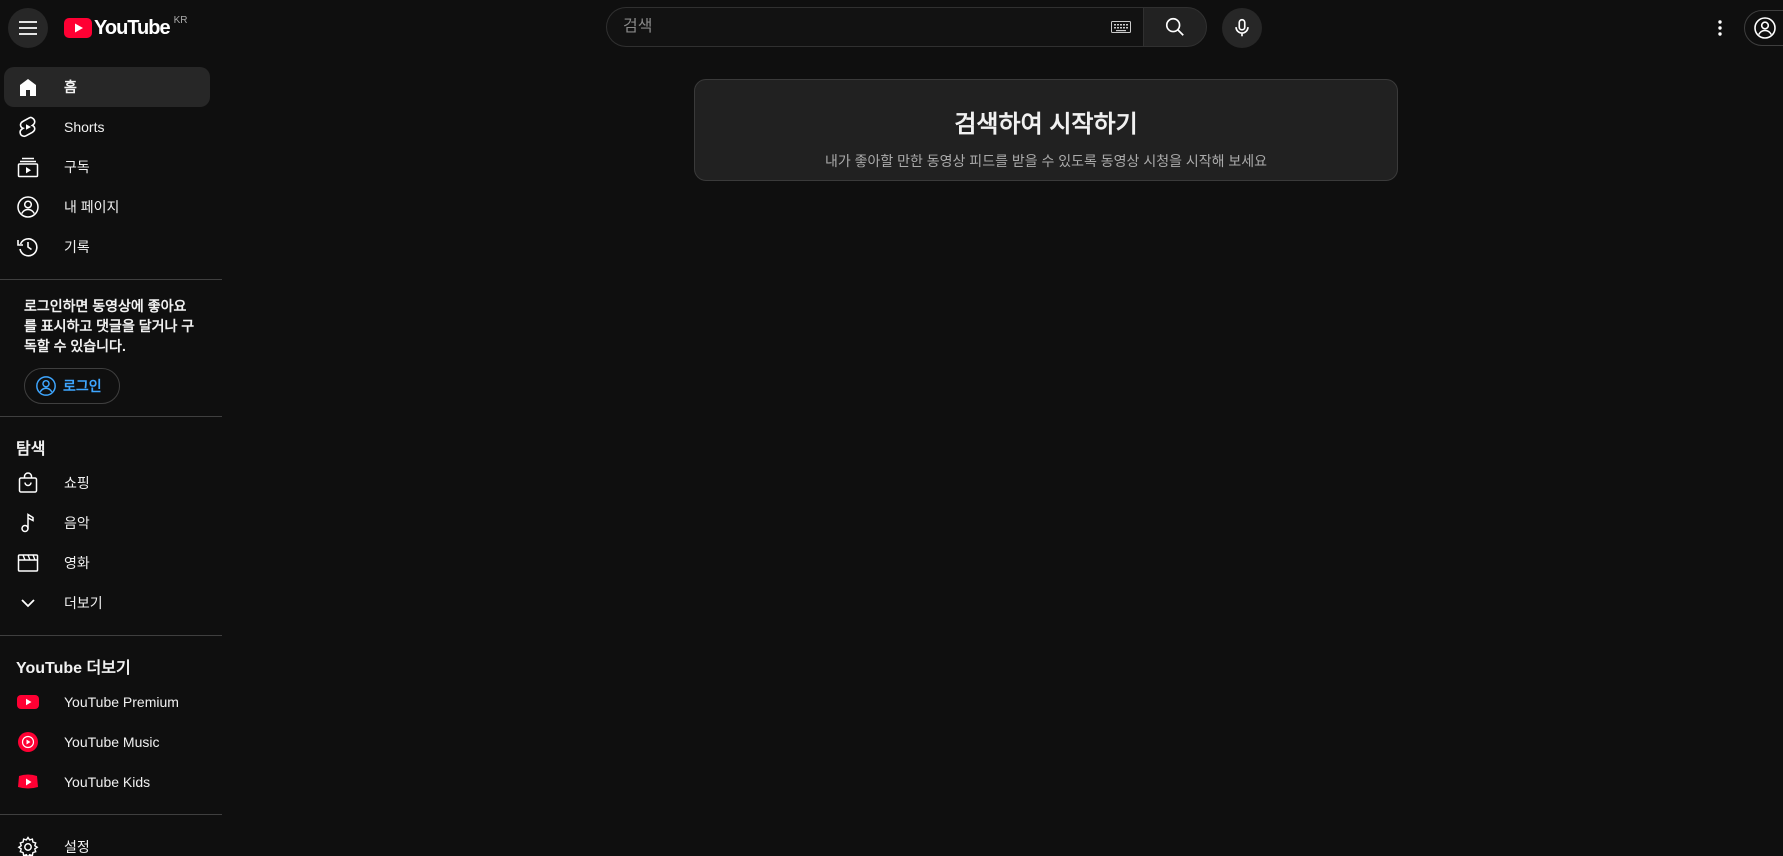  What do you see at coordinates (28, 742) in the screenshot?
I see `youtube-music-icon` at bounding box center [28, 742].